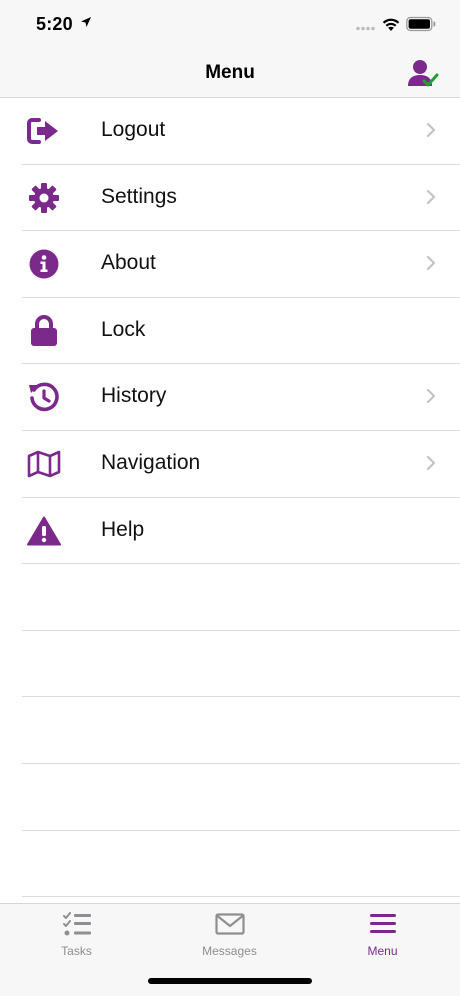 The width and height of the screenshot is (460, 996). Describe the element at coordinates (76, 924) in the screenshot. I see `tasks-icon` at that location.